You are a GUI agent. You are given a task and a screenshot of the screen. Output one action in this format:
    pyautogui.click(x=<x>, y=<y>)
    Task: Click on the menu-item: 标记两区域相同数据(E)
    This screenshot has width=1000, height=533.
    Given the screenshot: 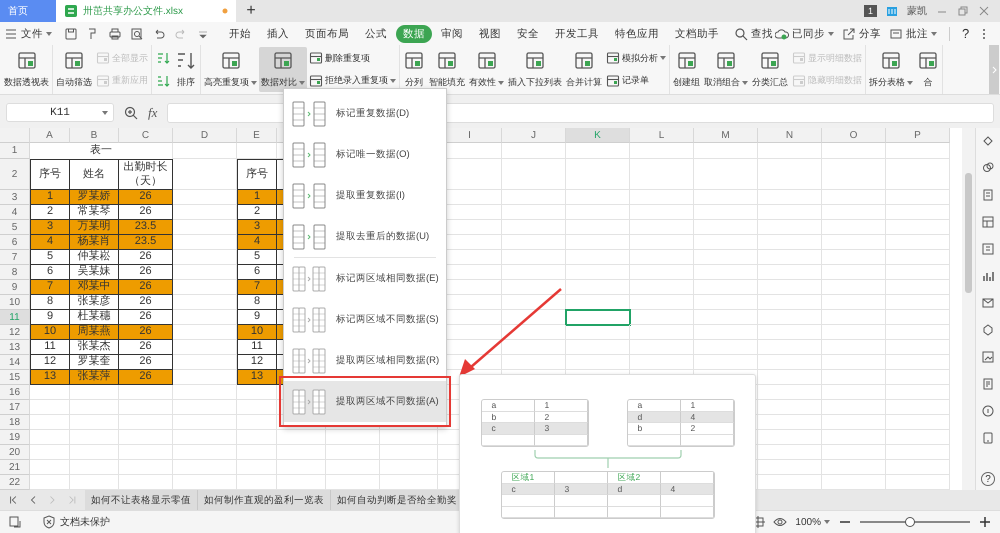 What is the action you would take?
    pyautogui.click(x=365, y=278)
    